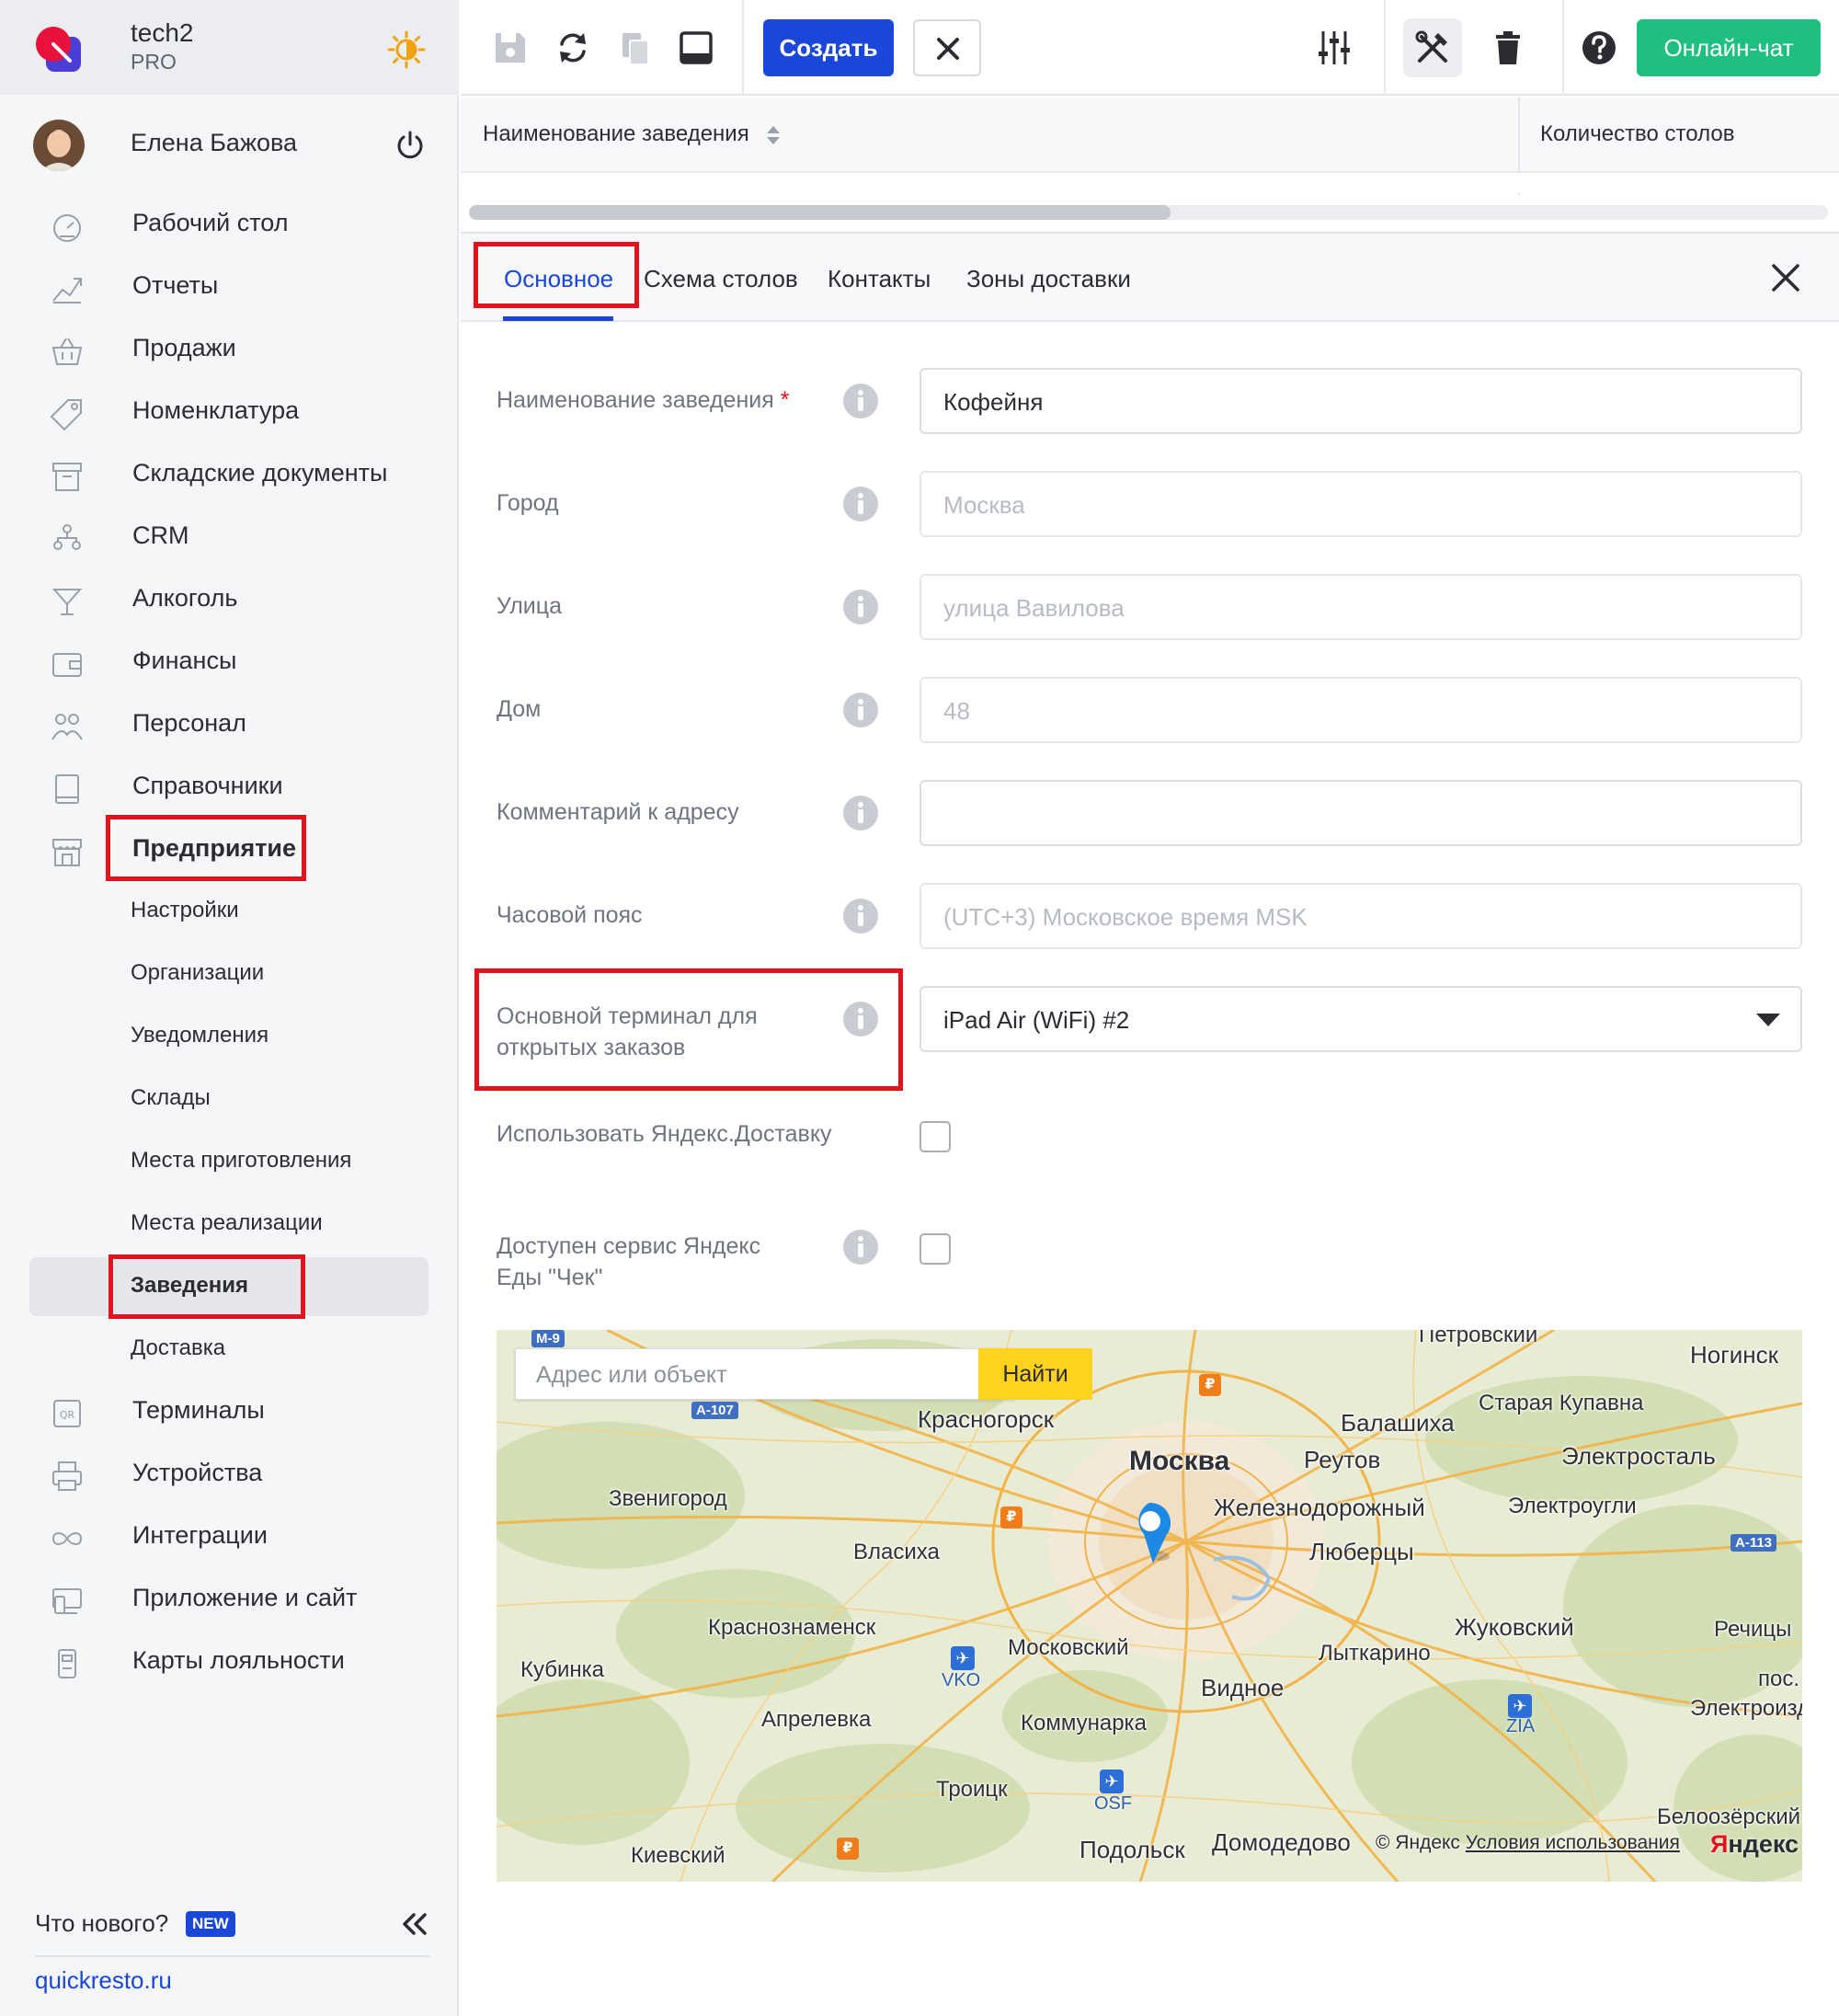 The width and height of the screenshot is (1839, 2016). What do you see at coordinates (1361, 401) in the screenshot?
I see `name-field: Кофейня` at bounding box center [1361, 401].